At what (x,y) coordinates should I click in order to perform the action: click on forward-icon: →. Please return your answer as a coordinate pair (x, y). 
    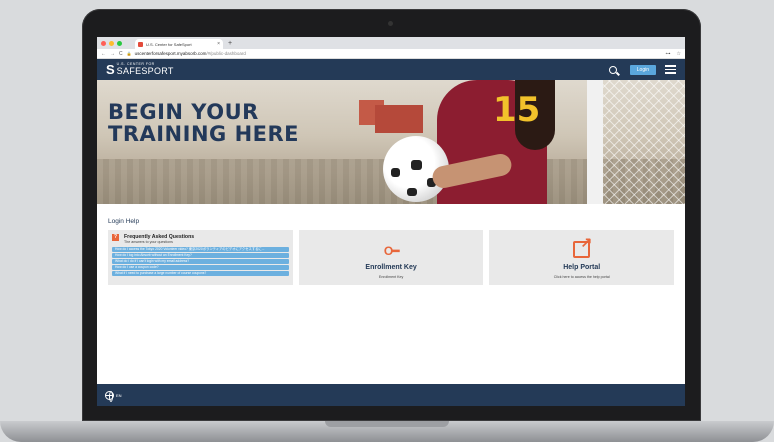
    Looking at the image, I should click on (112, 54).